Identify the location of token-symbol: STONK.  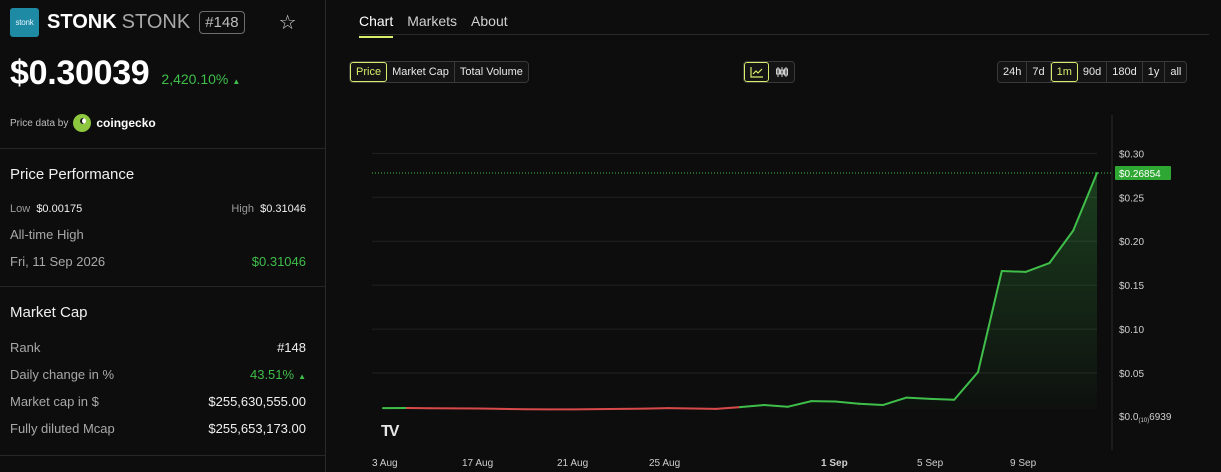
(156, 21).